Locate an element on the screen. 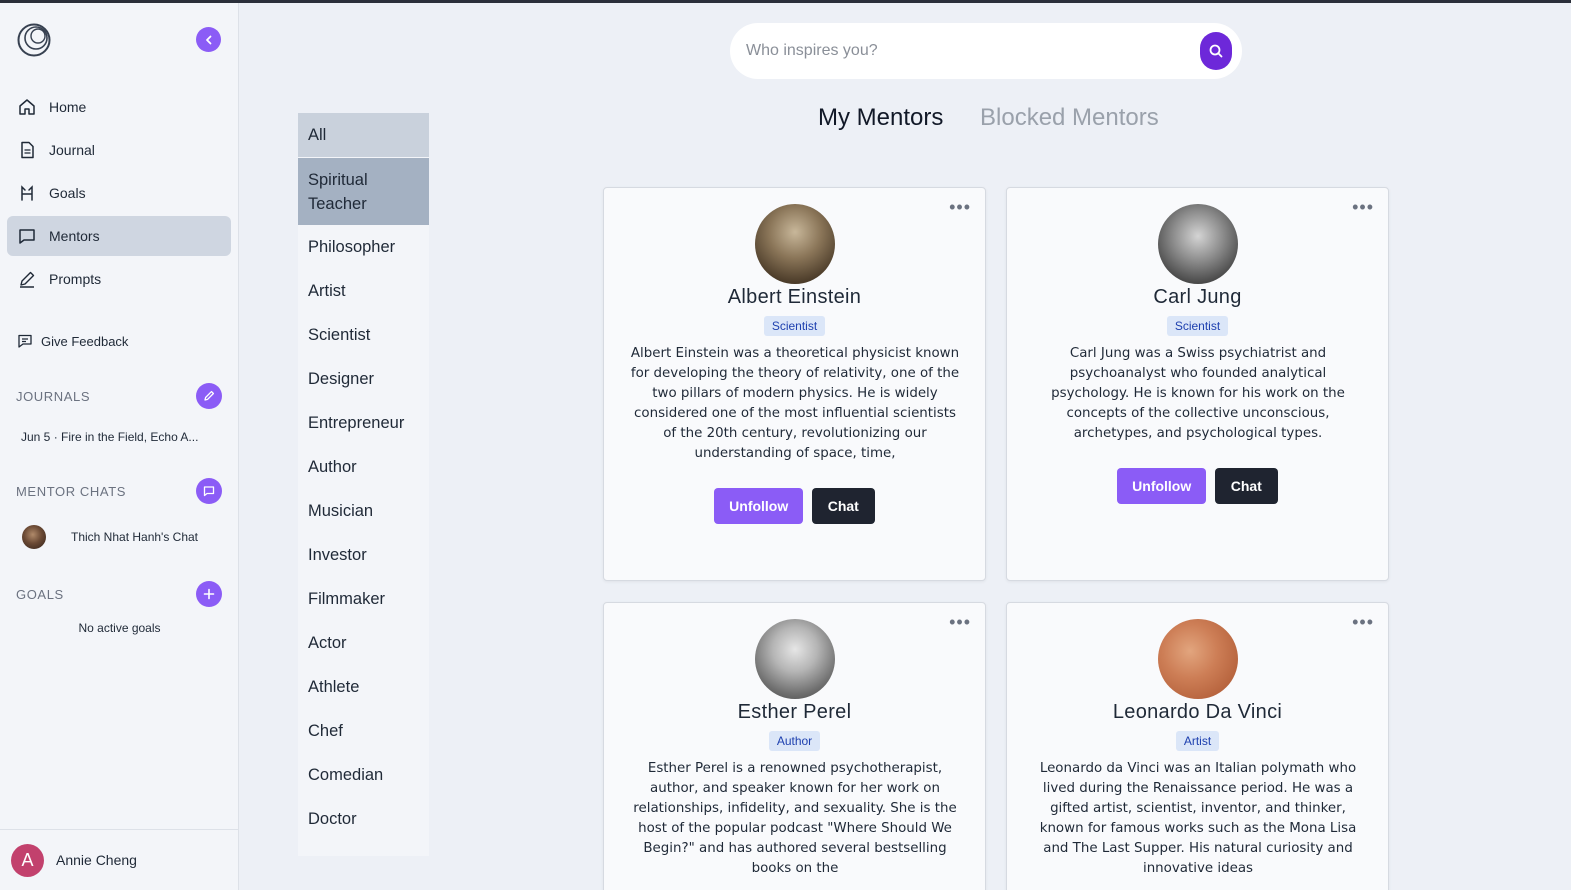 The height and width of the screenshot is (890, 1571). category-investor: Investor is located at coordinates (363, 555).